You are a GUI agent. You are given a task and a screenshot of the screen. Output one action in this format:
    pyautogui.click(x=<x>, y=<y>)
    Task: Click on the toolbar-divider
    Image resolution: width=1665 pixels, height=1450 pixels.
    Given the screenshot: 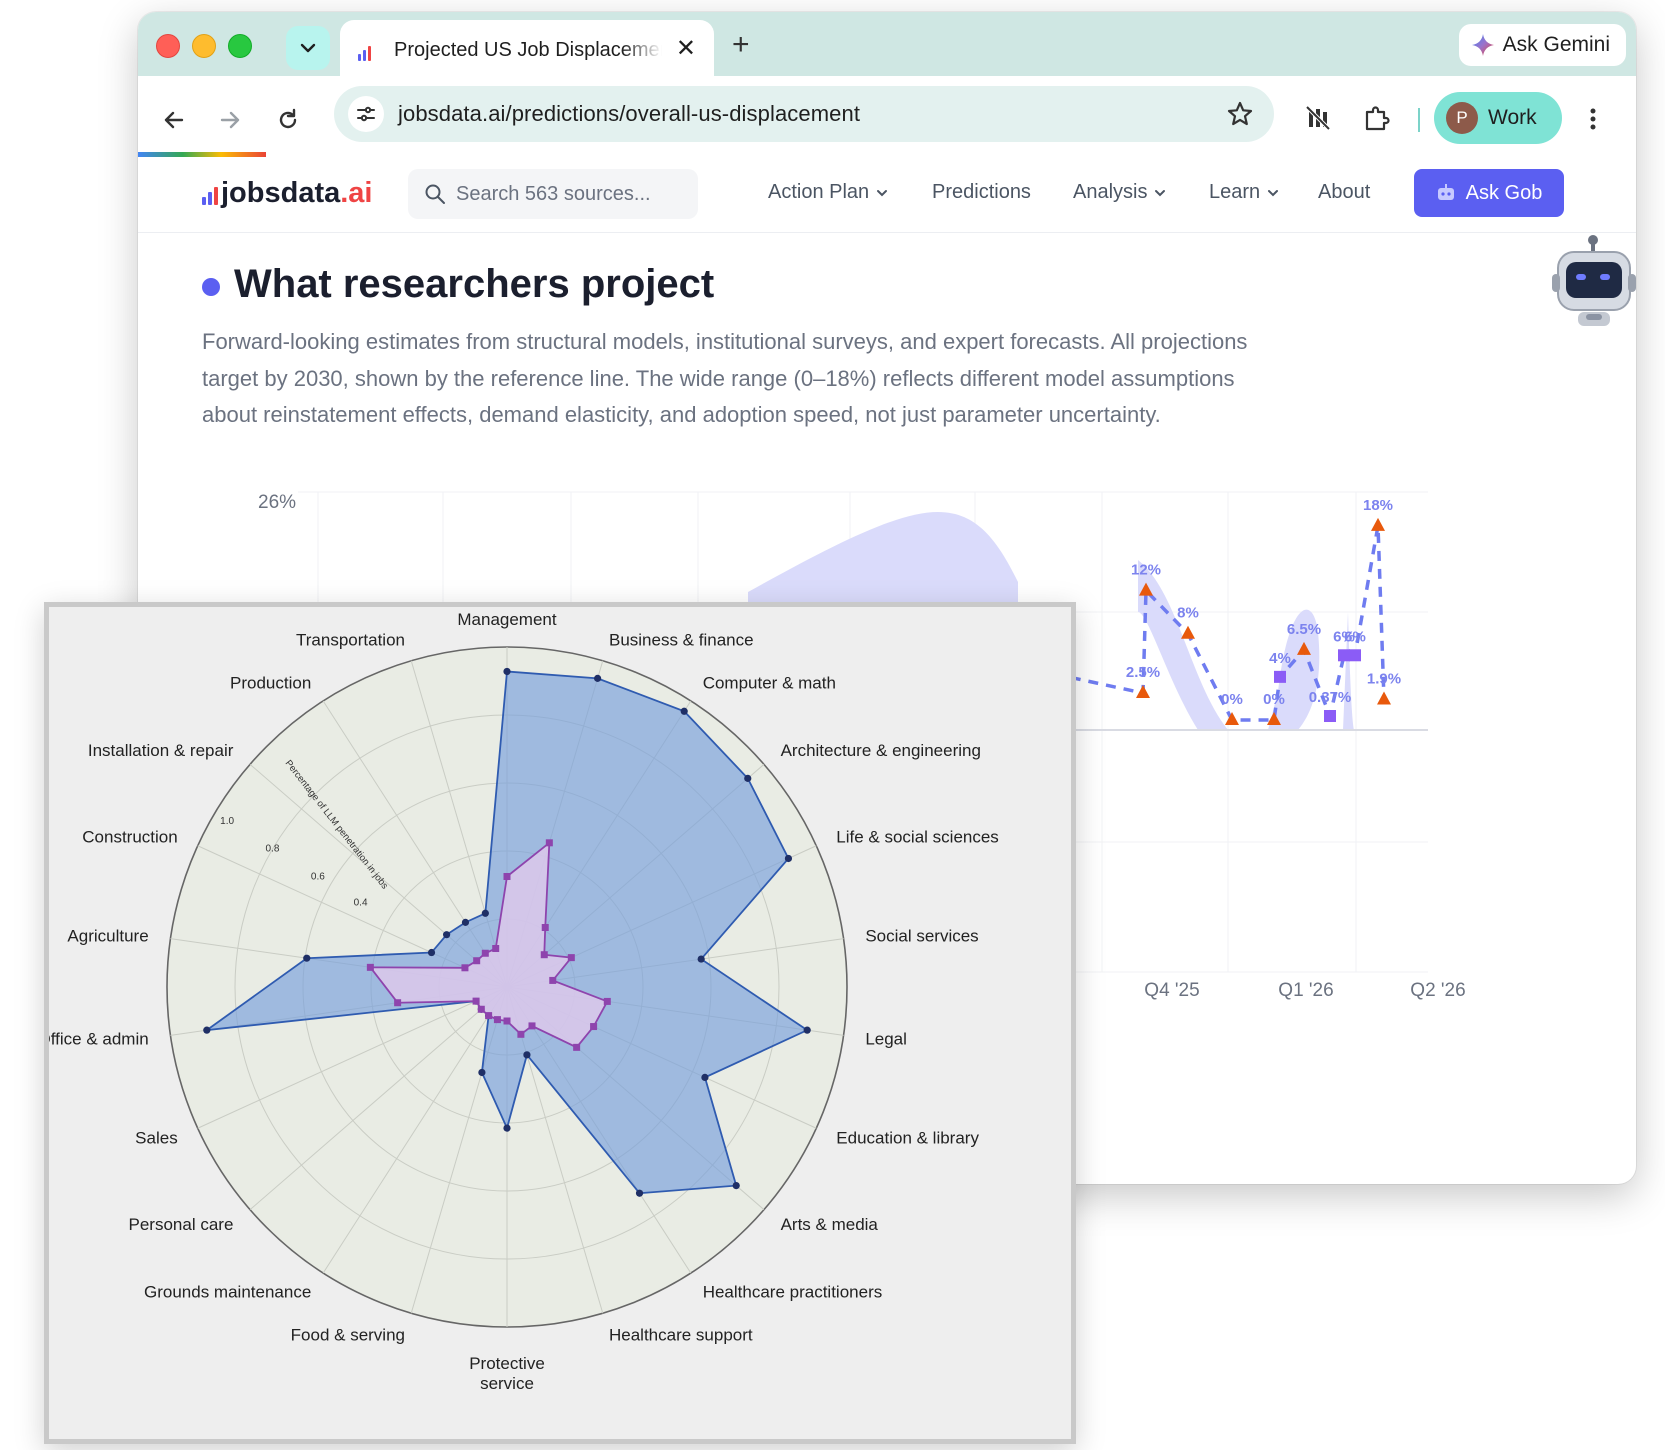 What is the action you would take?
    pyautogui.click(x=1419, y=120)
    